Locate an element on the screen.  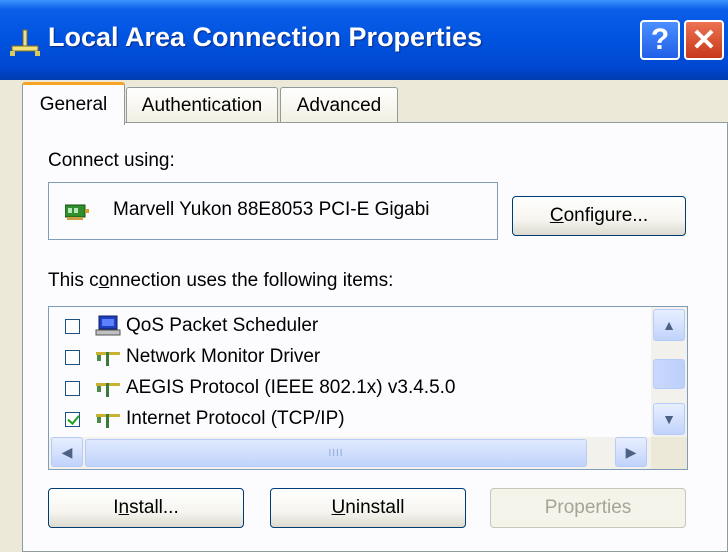
close-icon: ✕ is located at coordinates (704, 40).